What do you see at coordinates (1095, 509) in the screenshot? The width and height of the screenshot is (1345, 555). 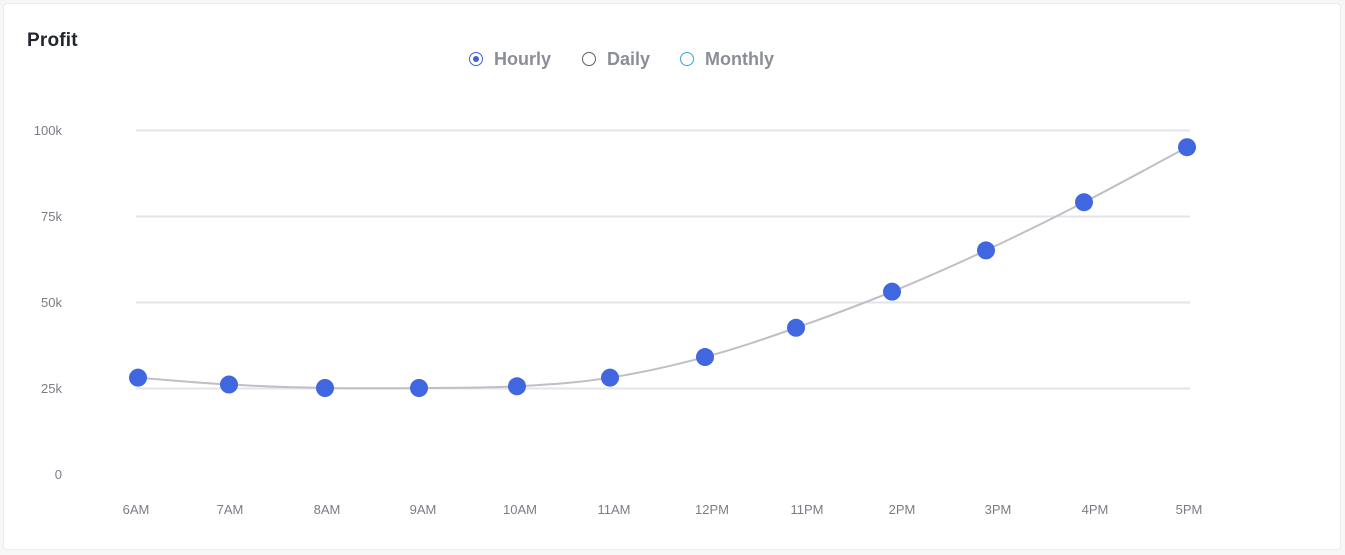 I see `x-tick-label: 4PM` at bounding box center [1095, 509].